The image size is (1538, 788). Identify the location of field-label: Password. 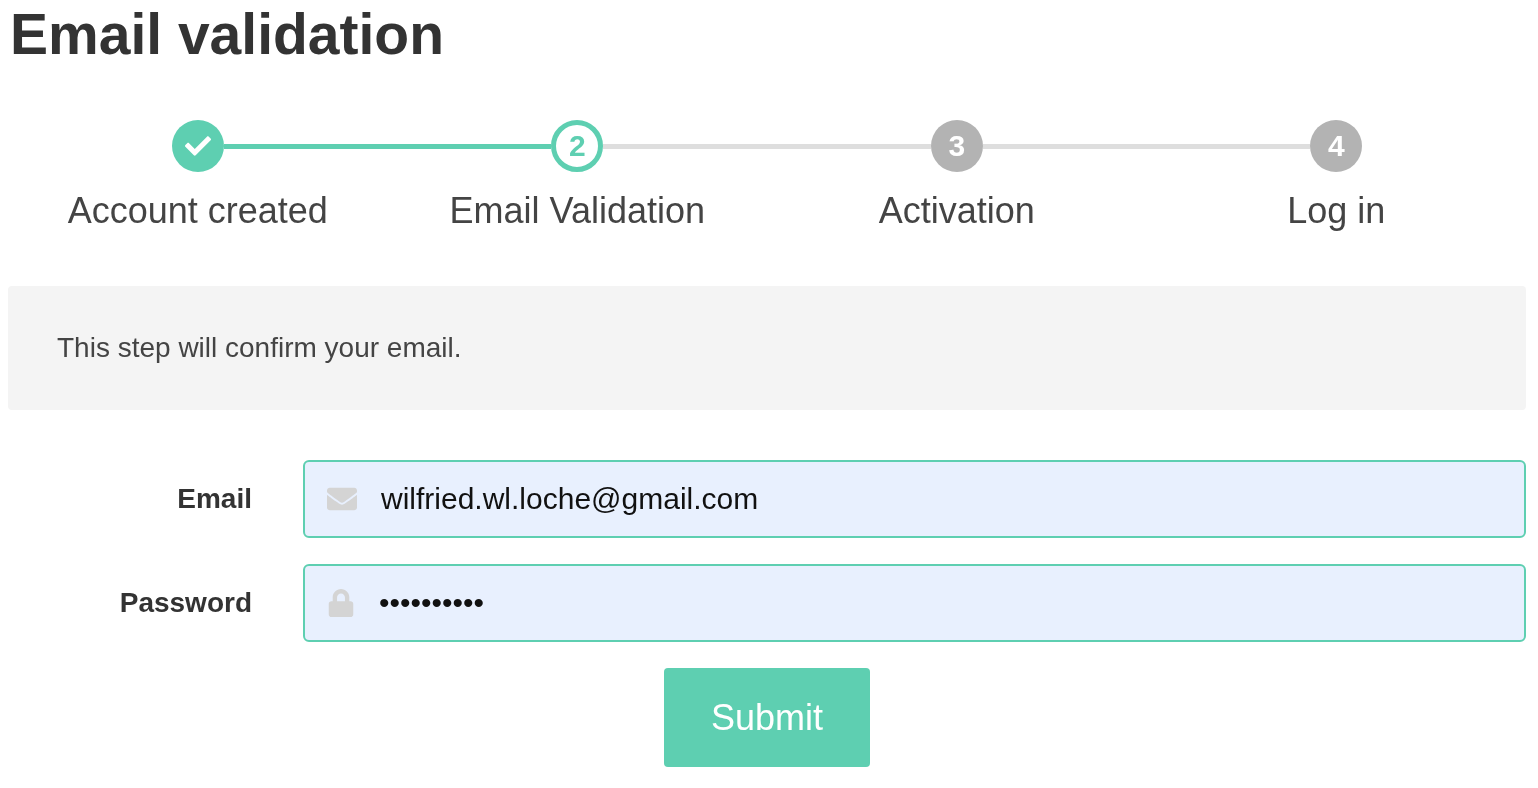
(185, 603).